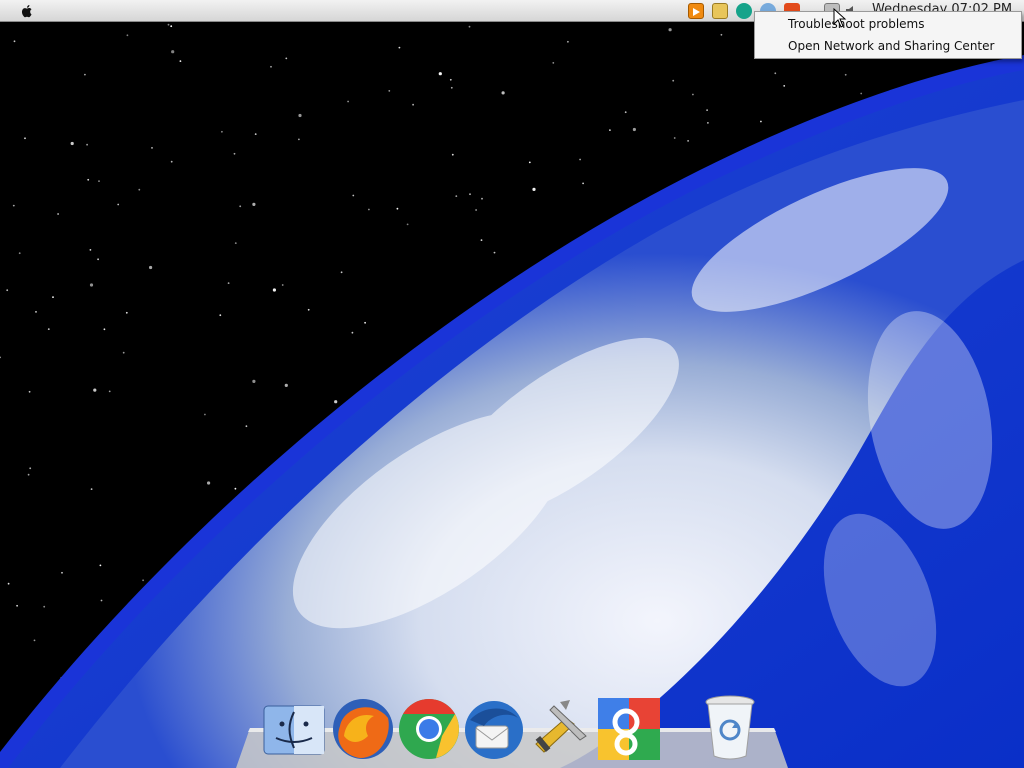 The height and width of the screenshot is (768, 1024). Describe the element at coordinates (429, 729) in the screenshot. I see `chrome-icon` at that location.